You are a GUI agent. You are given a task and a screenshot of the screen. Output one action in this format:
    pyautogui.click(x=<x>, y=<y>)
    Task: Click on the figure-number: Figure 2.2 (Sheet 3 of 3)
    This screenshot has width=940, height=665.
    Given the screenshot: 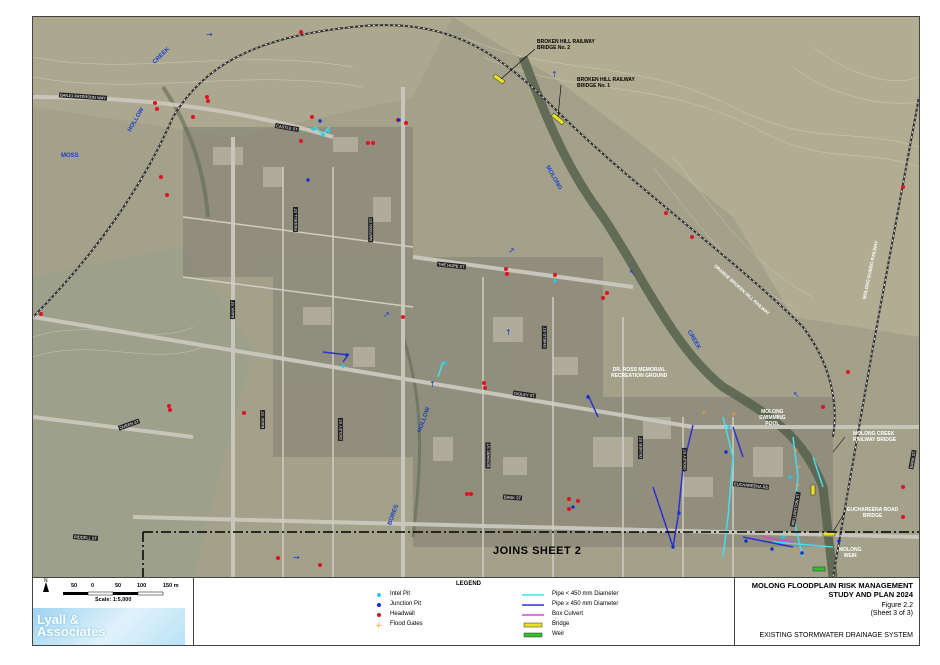 What is the action you would take?
    pyautogui.click(x=891, y=609)
    